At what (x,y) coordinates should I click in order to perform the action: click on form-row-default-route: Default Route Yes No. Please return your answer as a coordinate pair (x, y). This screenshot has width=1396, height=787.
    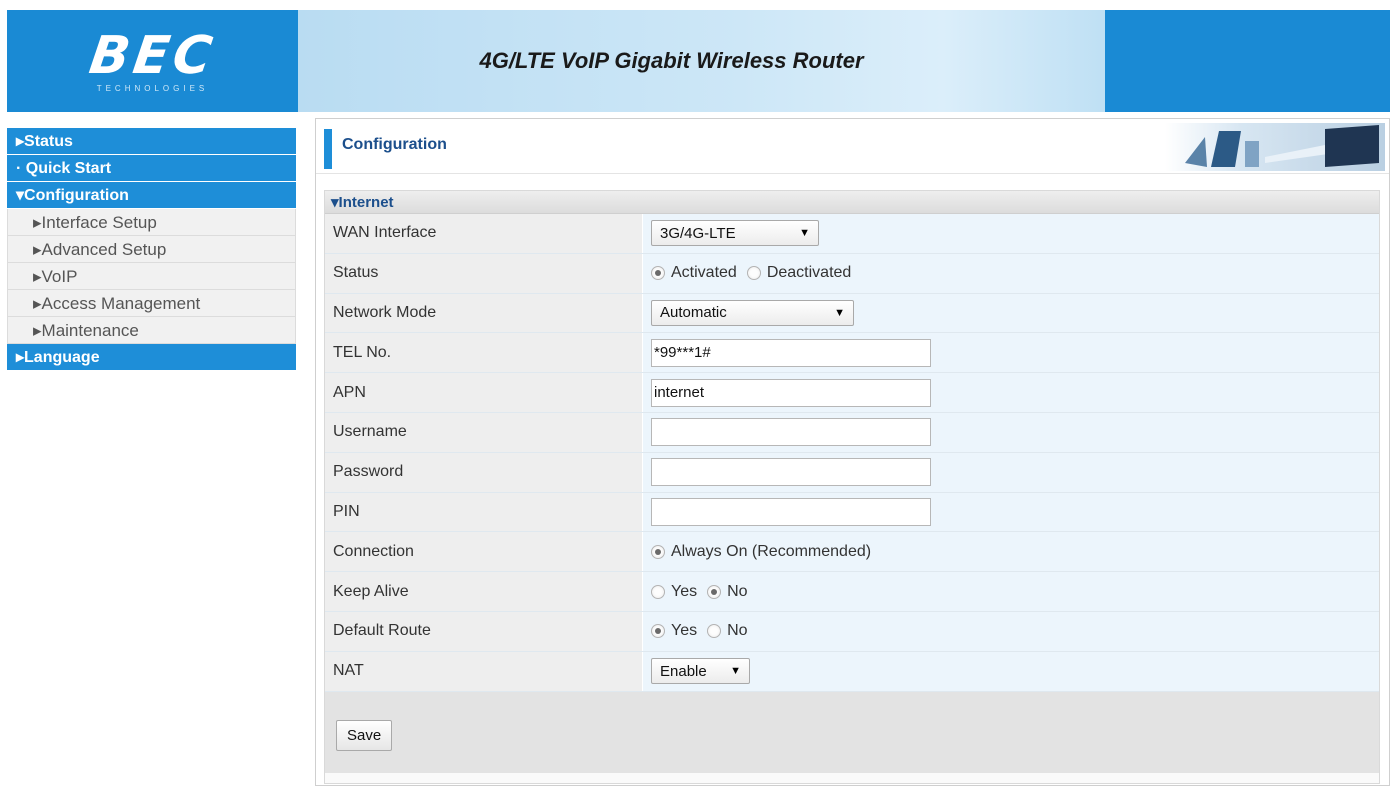
    Looking at the image, I should click on (852, 631).